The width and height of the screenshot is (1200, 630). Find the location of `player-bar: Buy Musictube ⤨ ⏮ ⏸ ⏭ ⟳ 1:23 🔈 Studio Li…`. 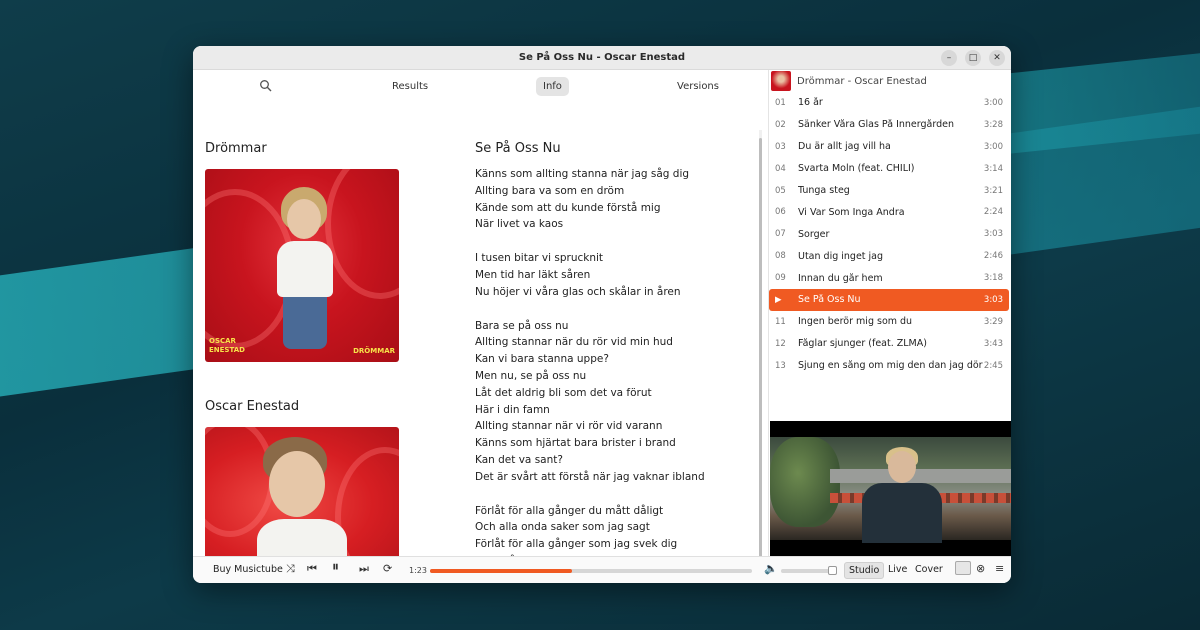

player-bar: Buy Musictube ⤨ ⏮ ⏸ ⏭ ⟳ 1:23 🔈 Studio Li… is located at coordinates (602, 569).